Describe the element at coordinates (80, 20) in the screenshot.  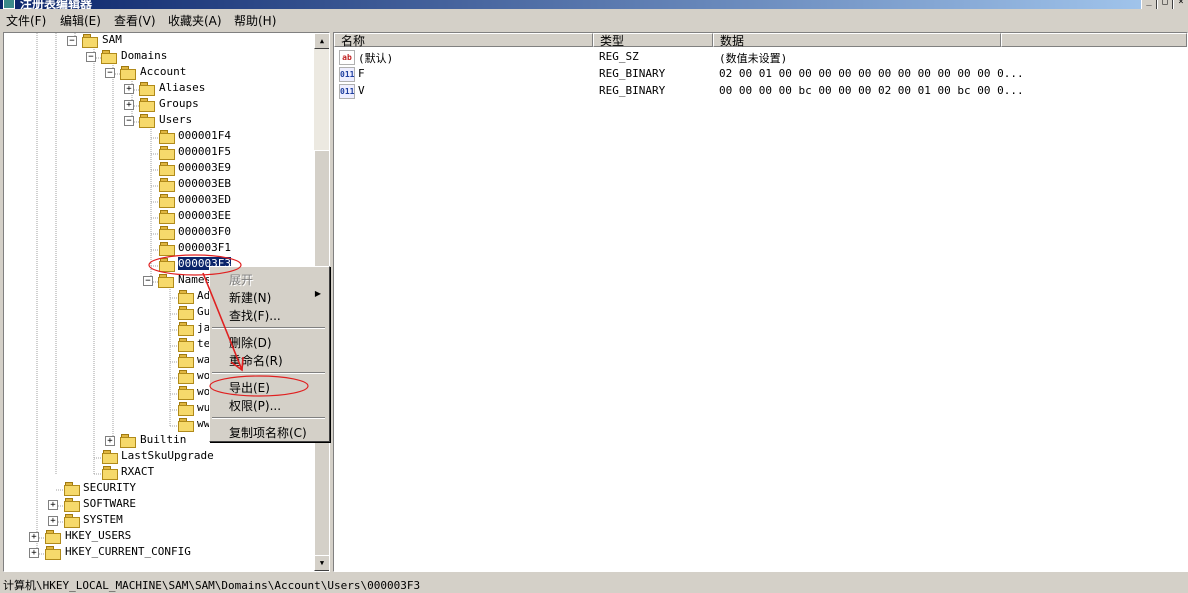
I see `menu-edit: 编辑(E)` at that location.